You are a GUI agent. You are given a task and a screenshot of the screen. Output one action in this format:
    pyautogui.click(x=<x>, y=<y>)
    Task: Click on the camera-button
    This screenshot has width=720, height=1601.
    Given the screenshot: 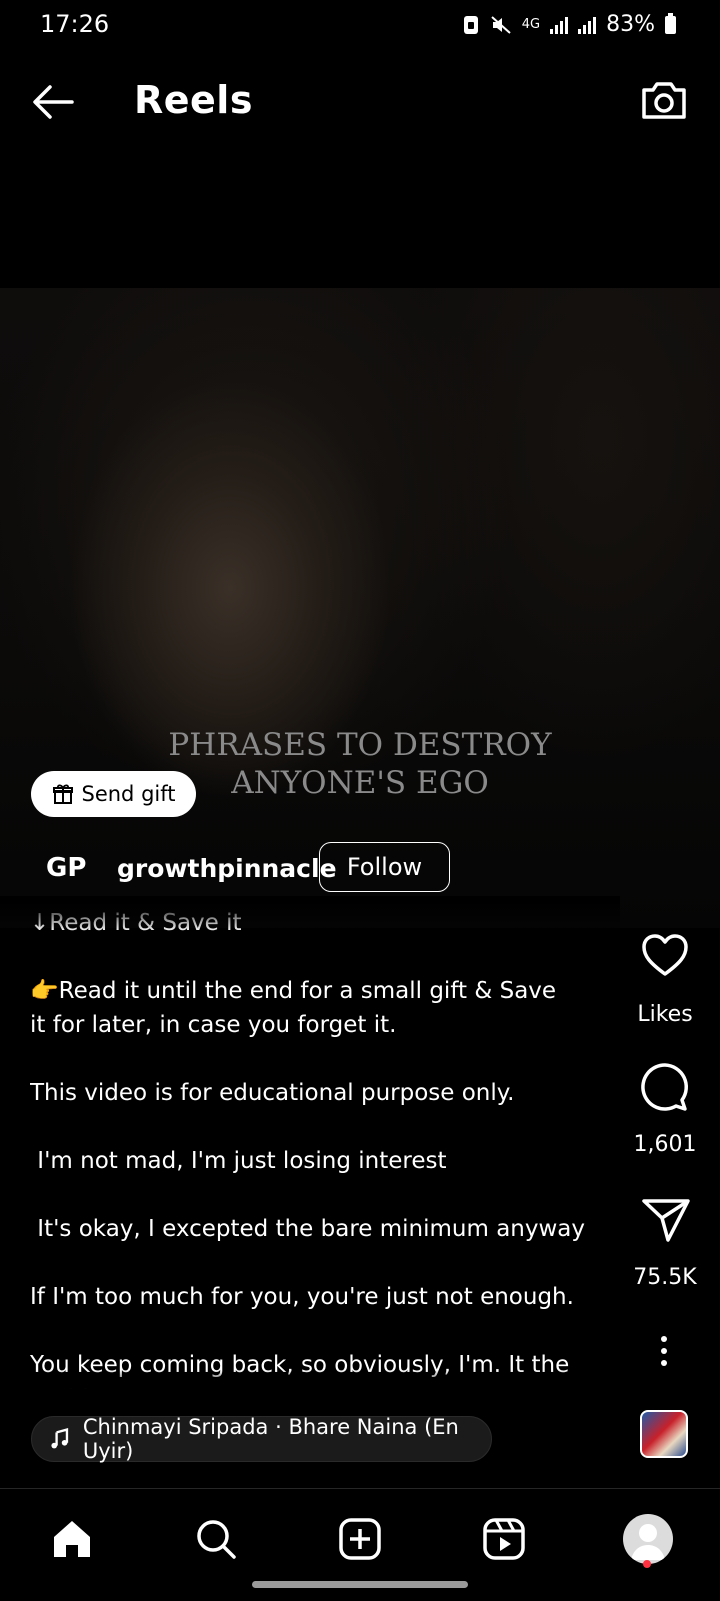 What is the action you would take?
    pyautogui.click(x=664, y=100)
    